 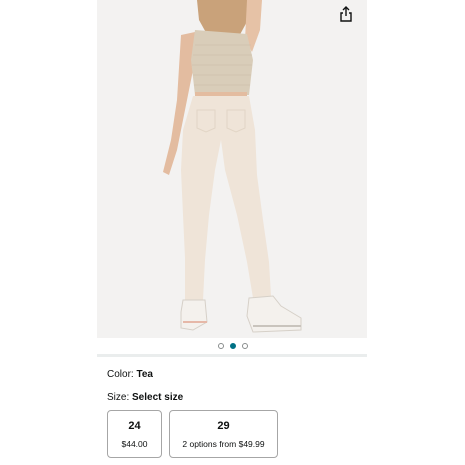 What do you see at coordinates (134, 444) in the screenshot?
I see `size-option-price: $44.00` at bounding box center [134, 444].